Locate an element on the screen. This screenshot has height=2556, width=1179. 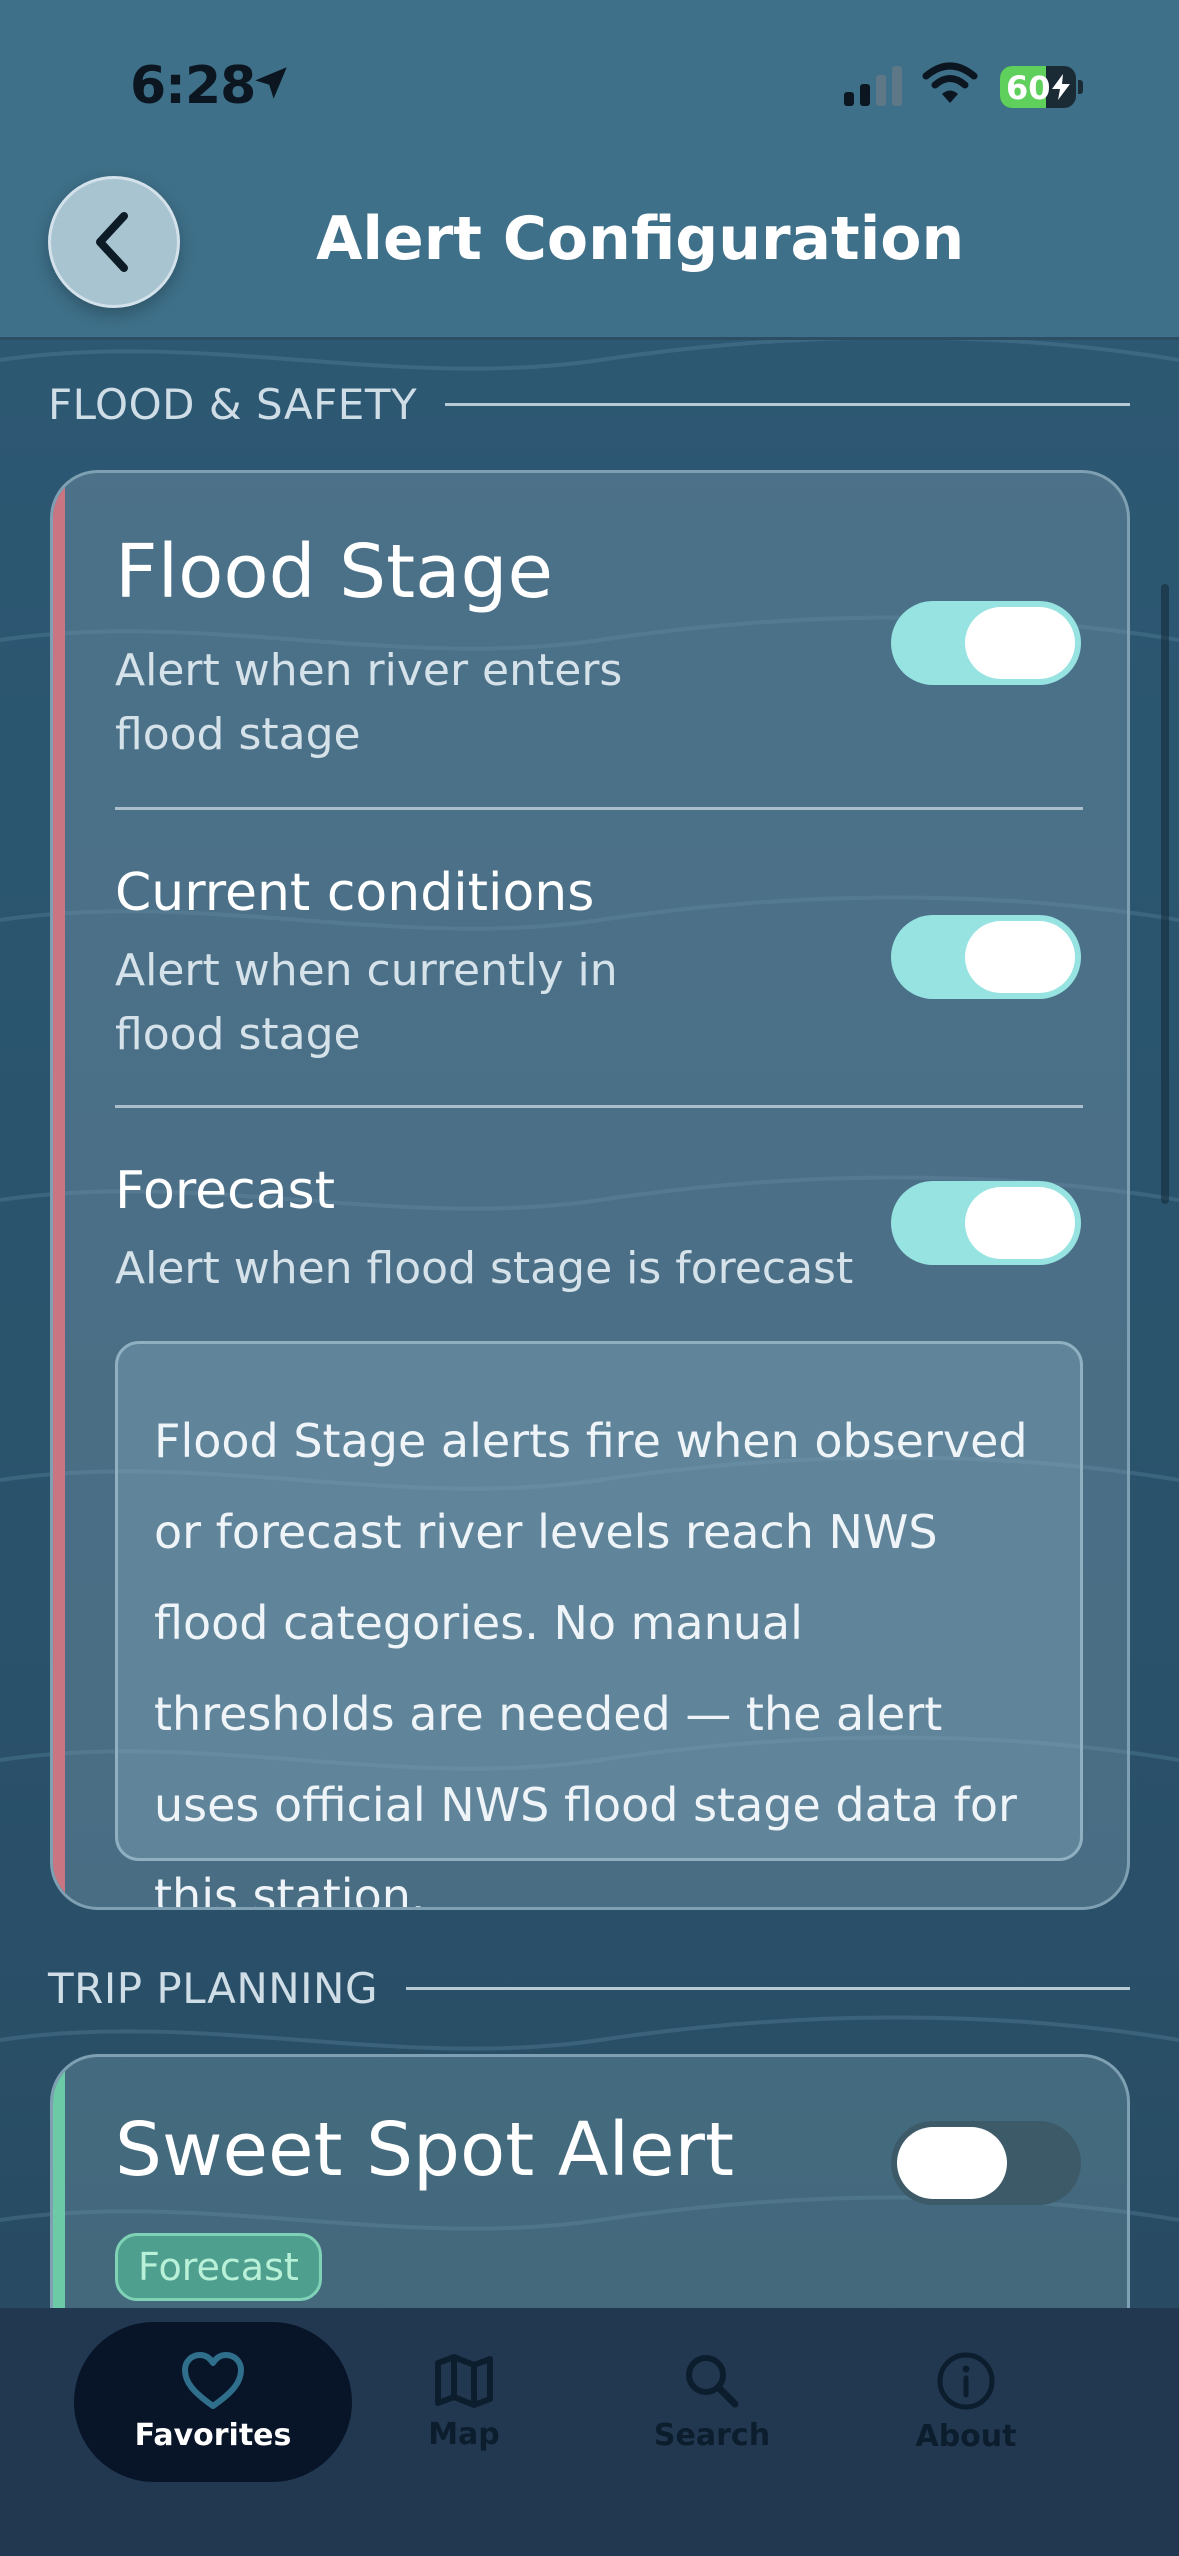
tab-search: Search is located at coordinates (712, 2402).